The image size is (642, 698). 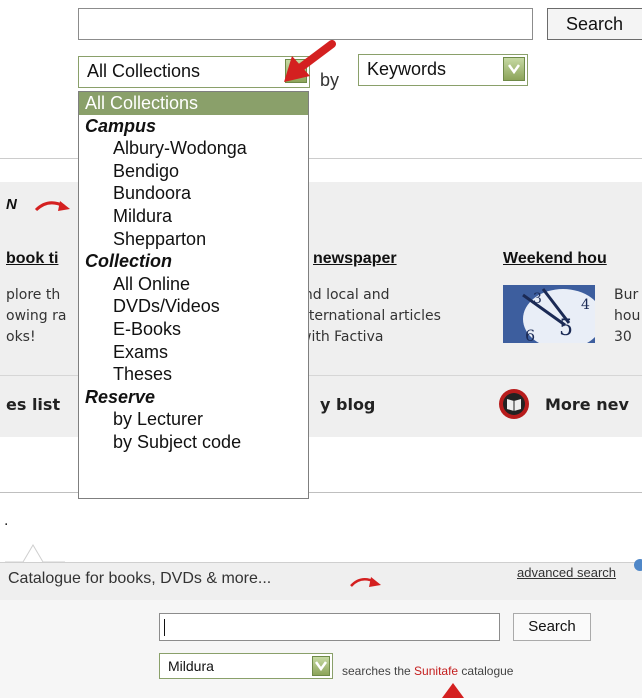 I want to click on dropdown-option: by Lecturer, so click(x=193, y=419).